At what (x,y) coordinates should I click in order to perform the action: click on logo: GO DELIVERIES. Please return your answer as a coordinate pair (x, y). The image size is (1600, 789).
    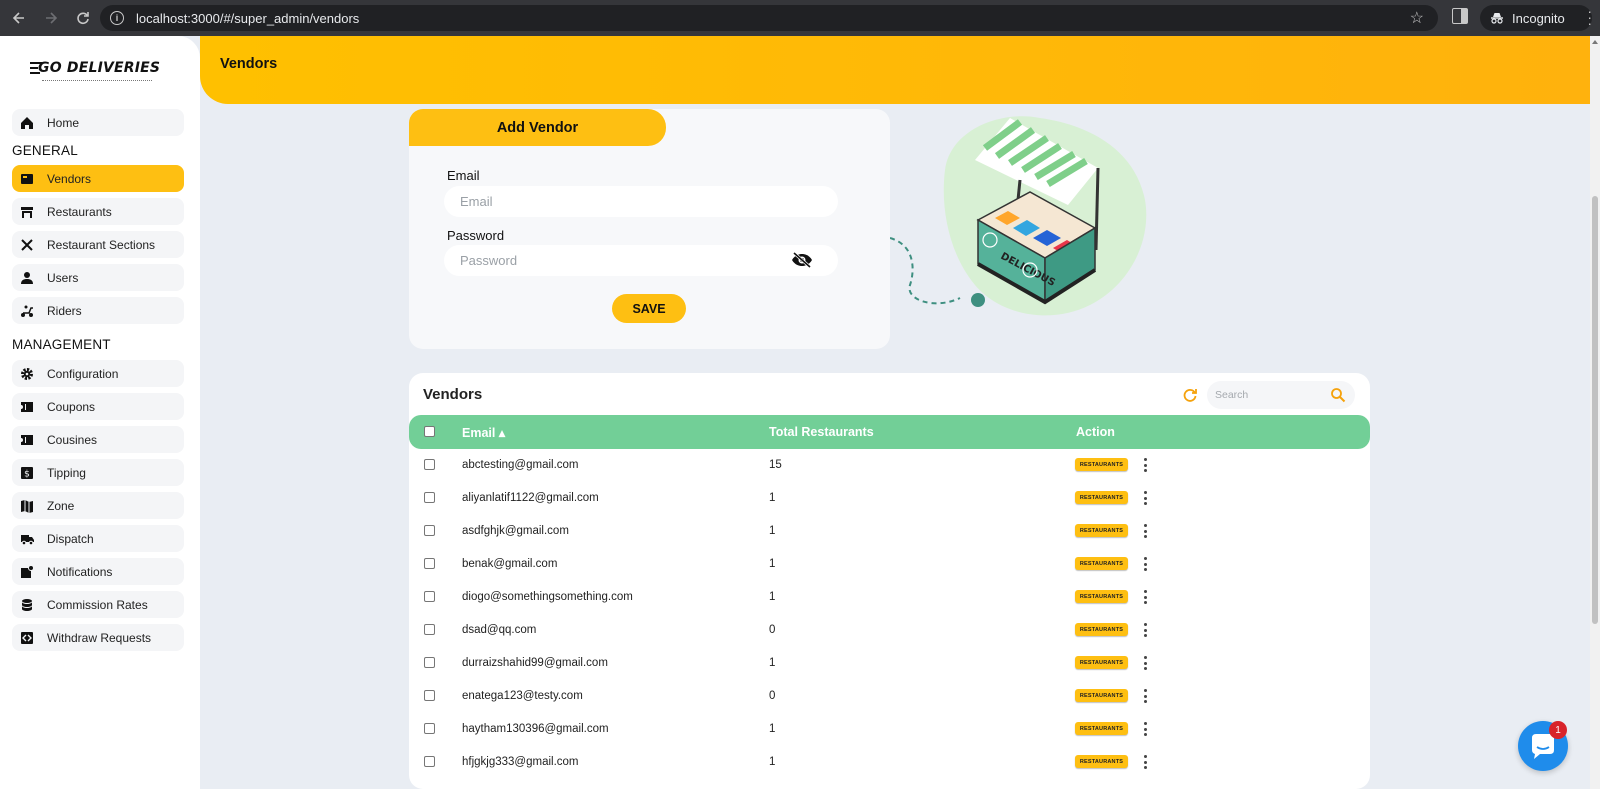
    Looking at the image, I should click on (100, 73).